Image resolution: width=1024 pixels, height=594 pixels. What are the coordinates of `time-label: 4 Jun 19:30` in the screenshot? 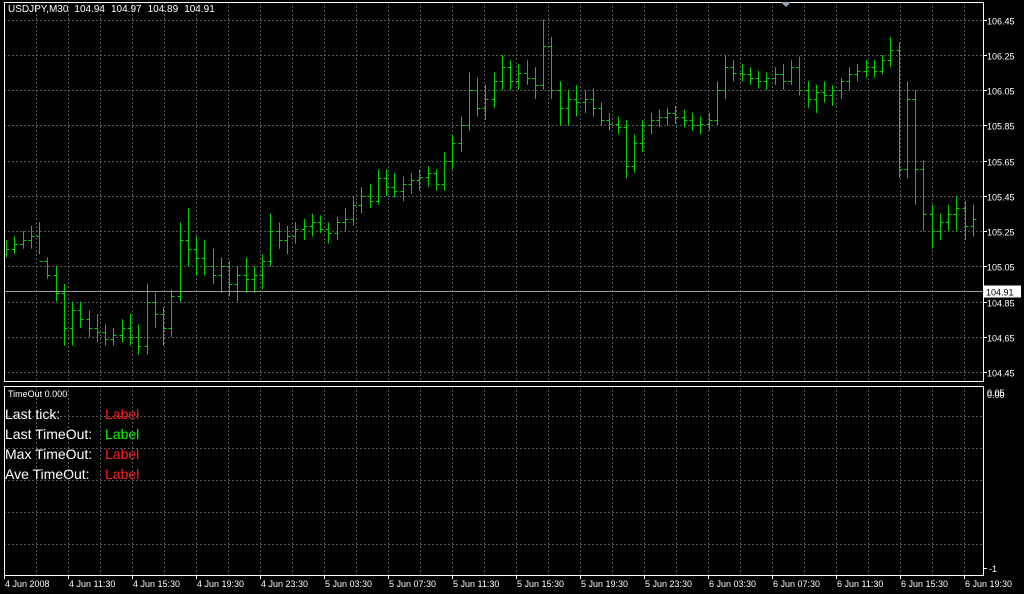 It's located at (220, 584).